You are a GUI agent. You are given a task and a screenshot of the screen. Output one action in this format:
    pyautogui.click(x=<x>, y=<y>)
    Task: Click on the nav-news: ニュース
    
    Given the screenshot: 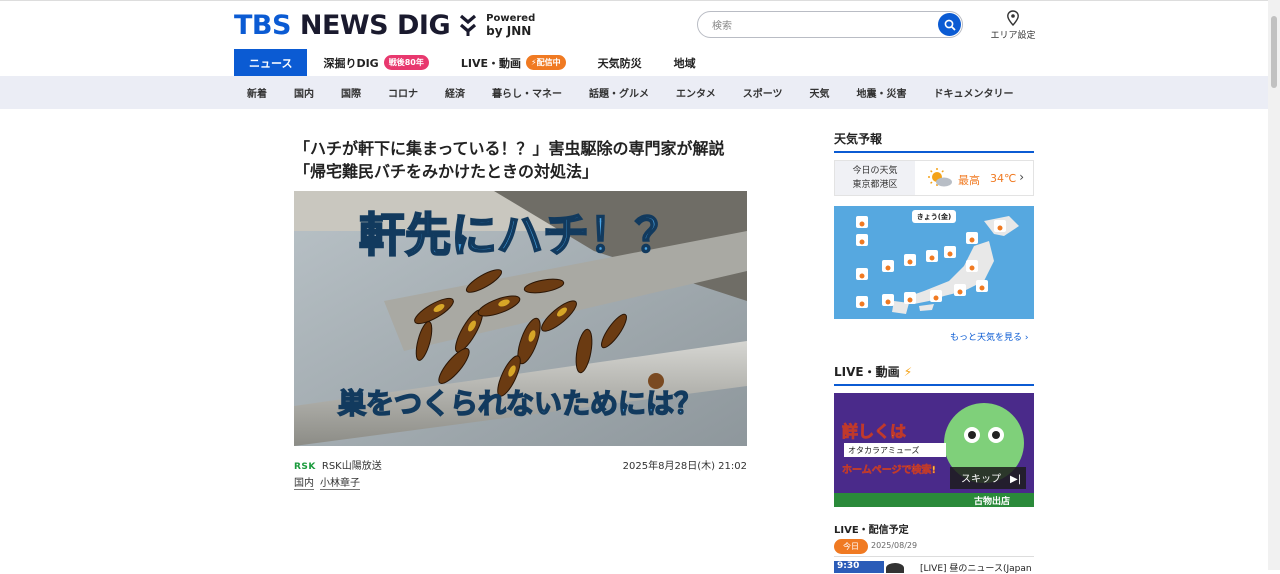 What is the action you would take?
    pyautogui.click(x=271, y=62)
    